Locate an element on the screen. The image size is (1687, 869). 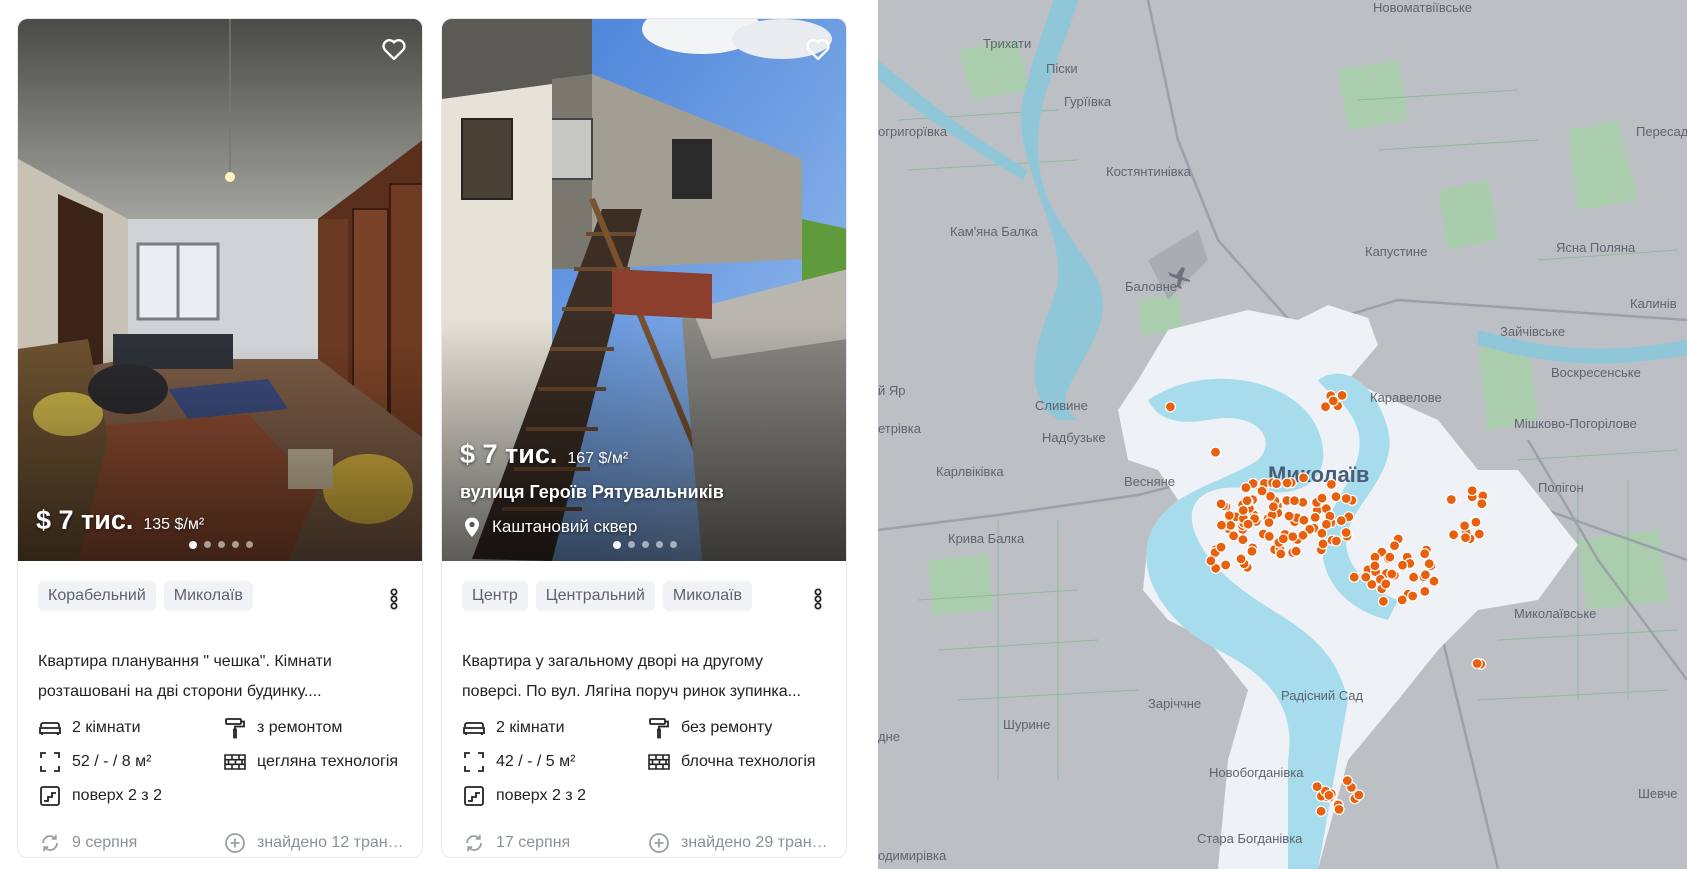
tag: Центральний is located at coordinates (595, 596).